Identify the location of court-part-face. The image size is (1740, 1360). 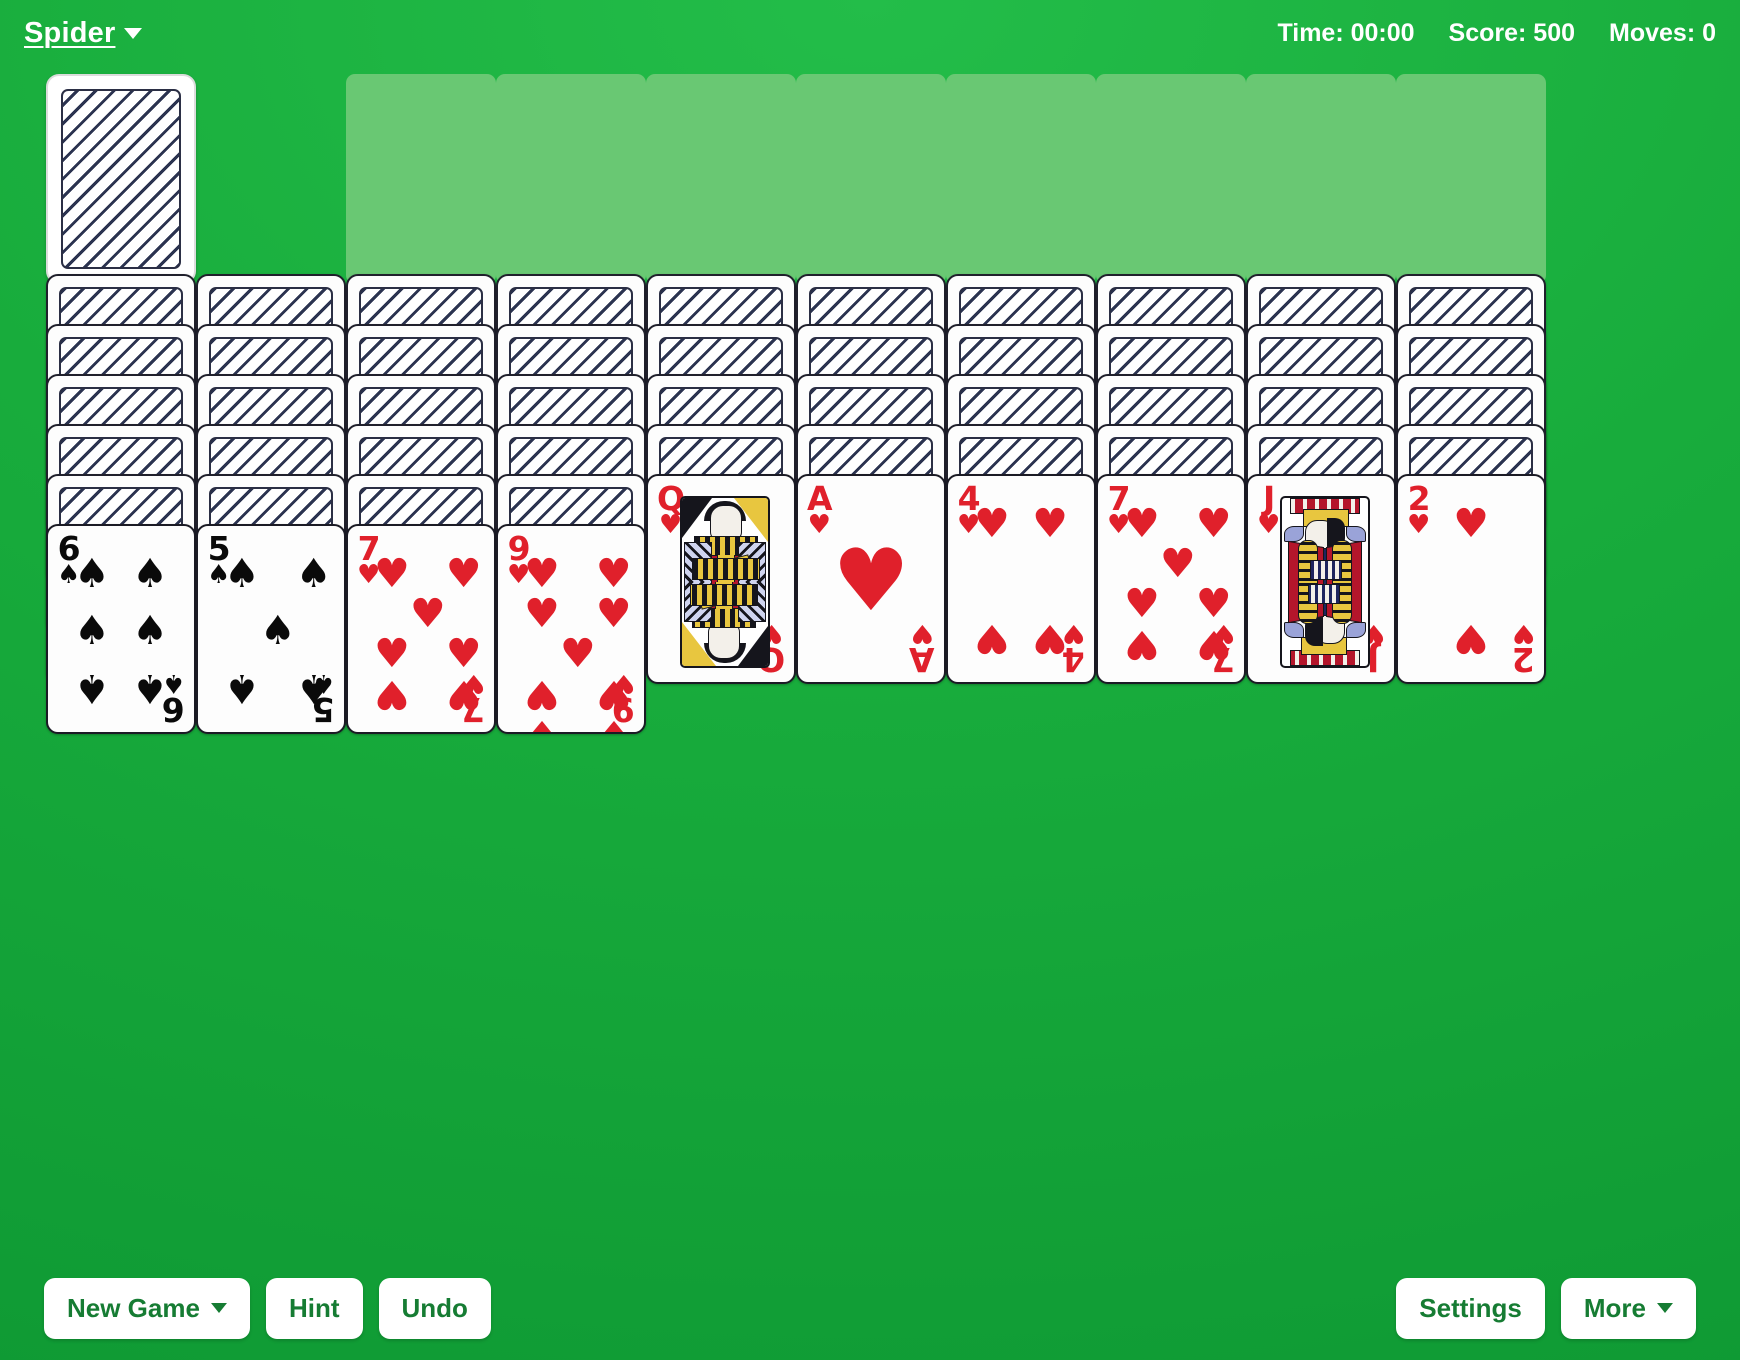
(724, 641).